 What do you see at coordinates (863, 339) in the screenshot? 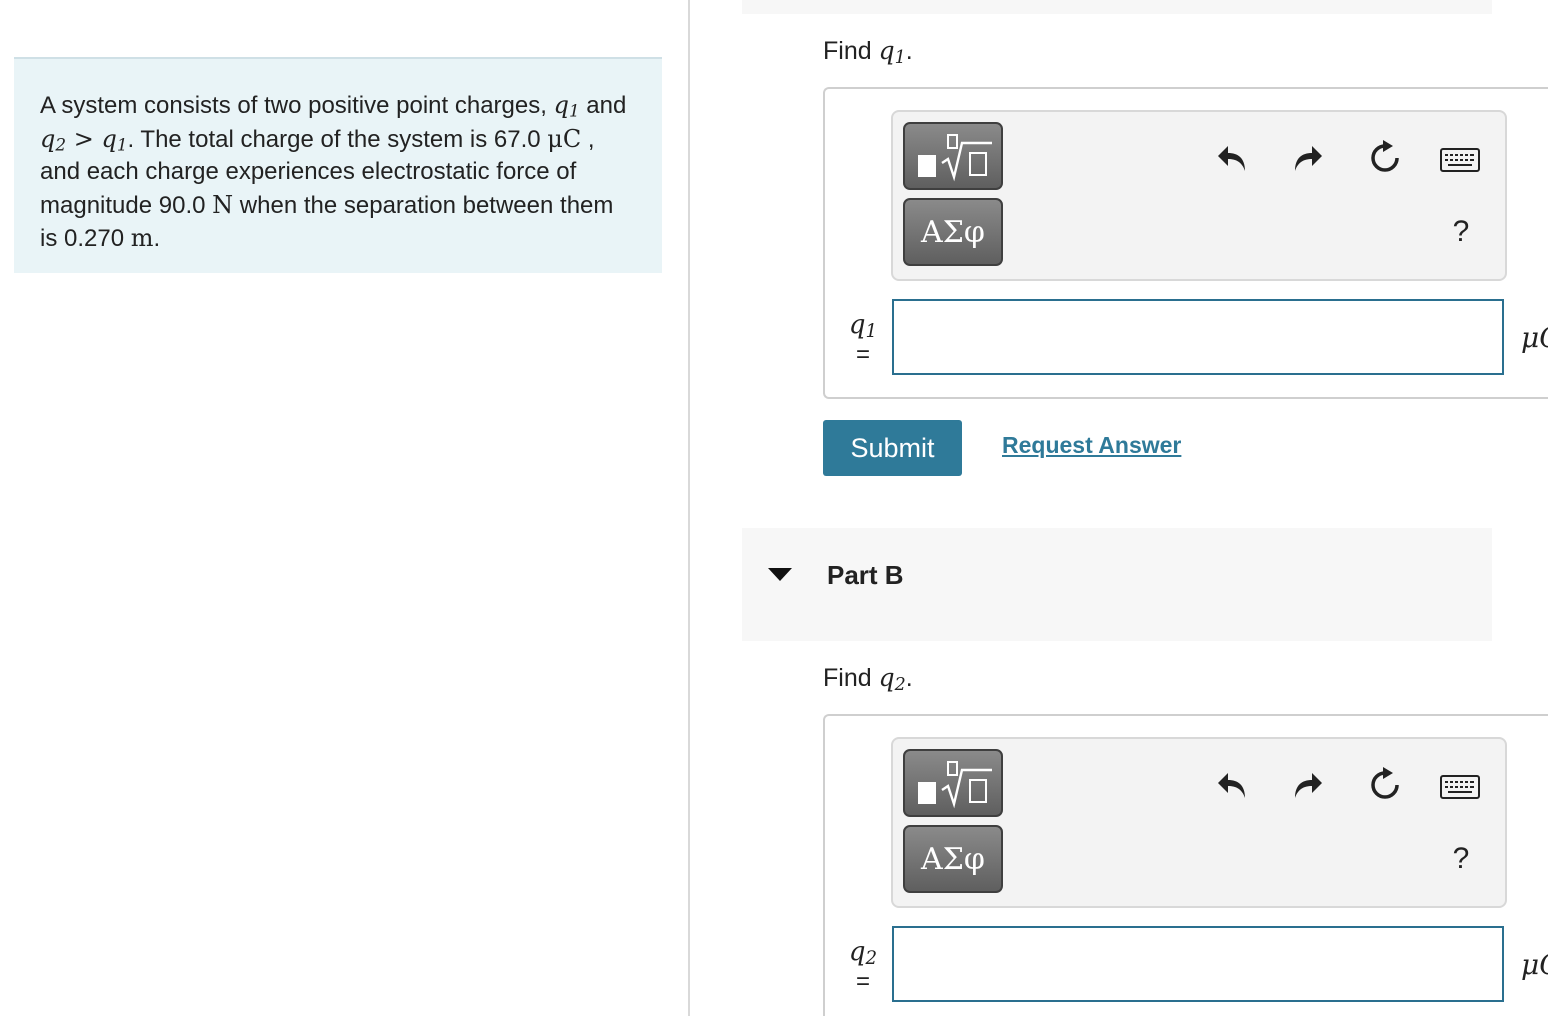
I see `answer-variable-label: q1 =` at bounding box center [863, 339].